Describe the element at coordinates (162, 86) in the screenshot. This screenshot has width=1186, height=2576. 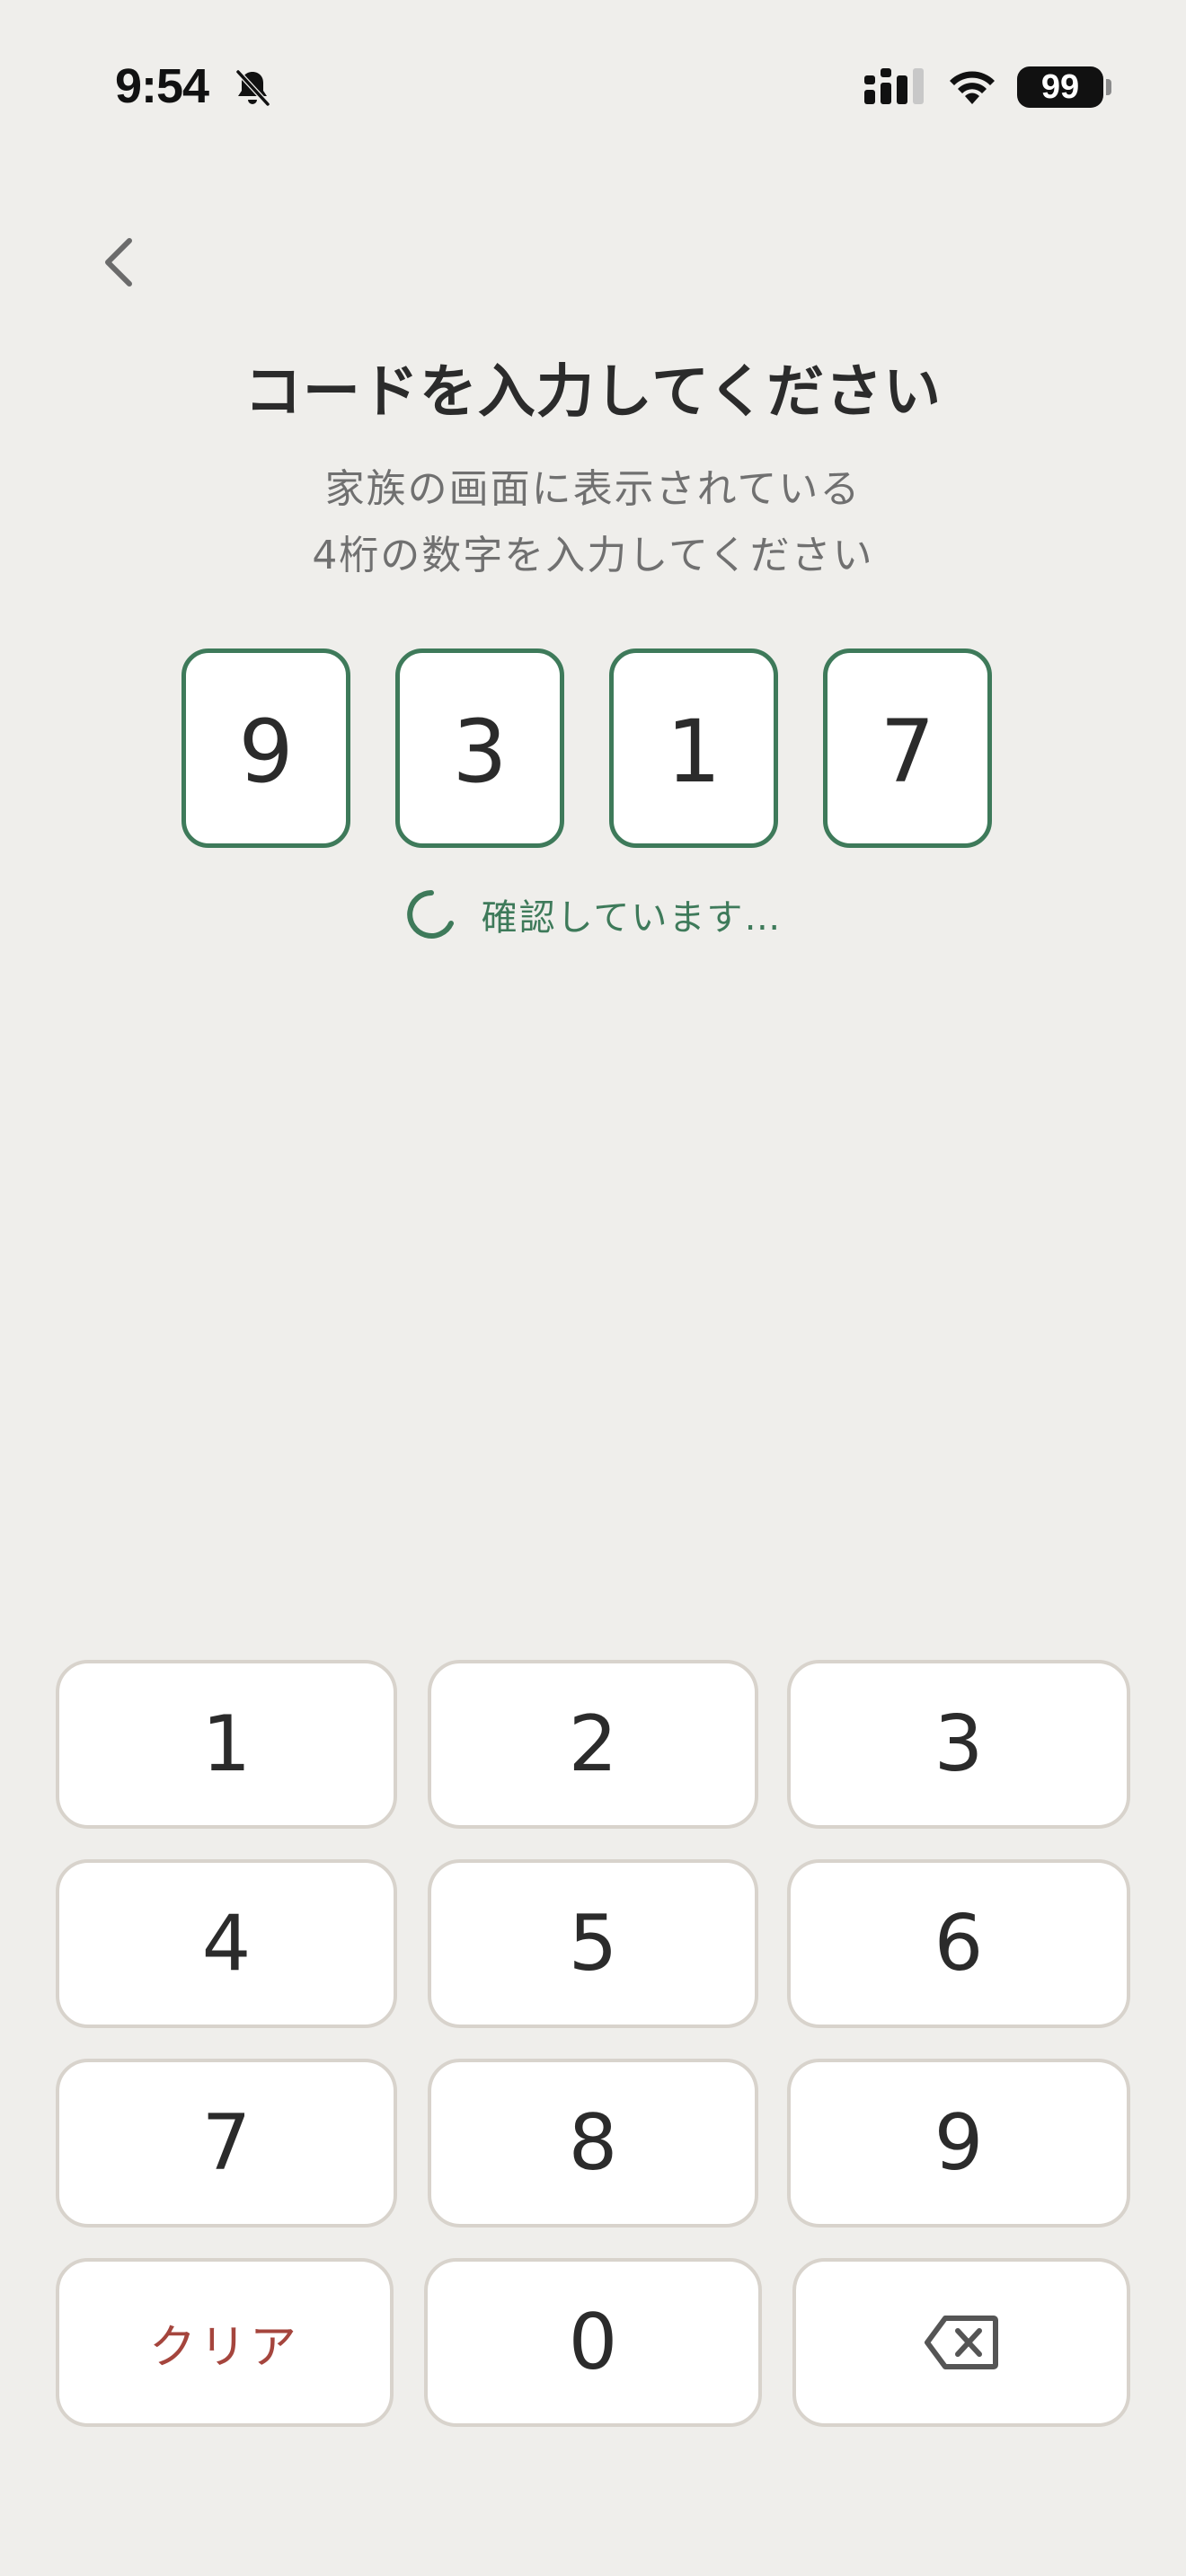
I see `status-time: 9:54` at that location.